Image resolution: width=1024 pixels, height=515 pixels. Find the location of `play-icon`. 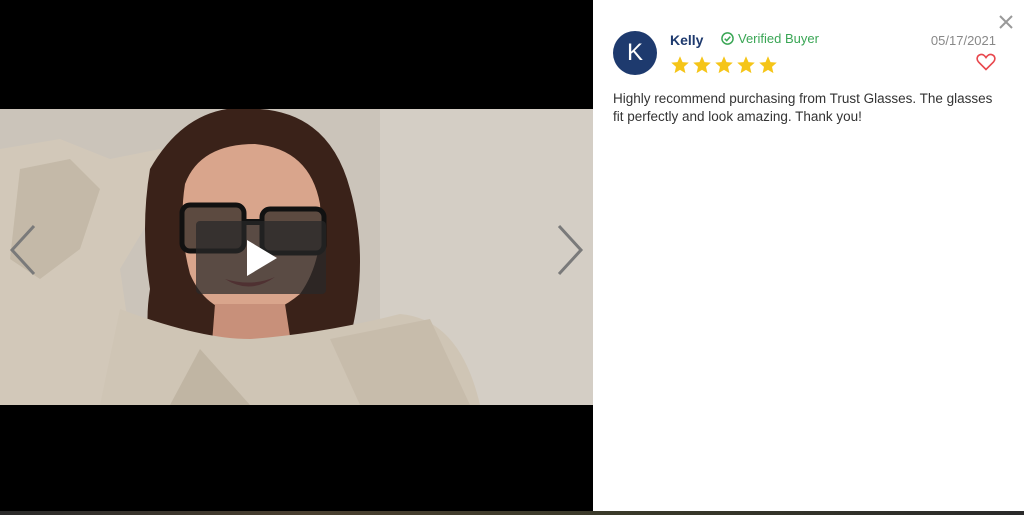

play-icon is located at coordinates (262, 257).